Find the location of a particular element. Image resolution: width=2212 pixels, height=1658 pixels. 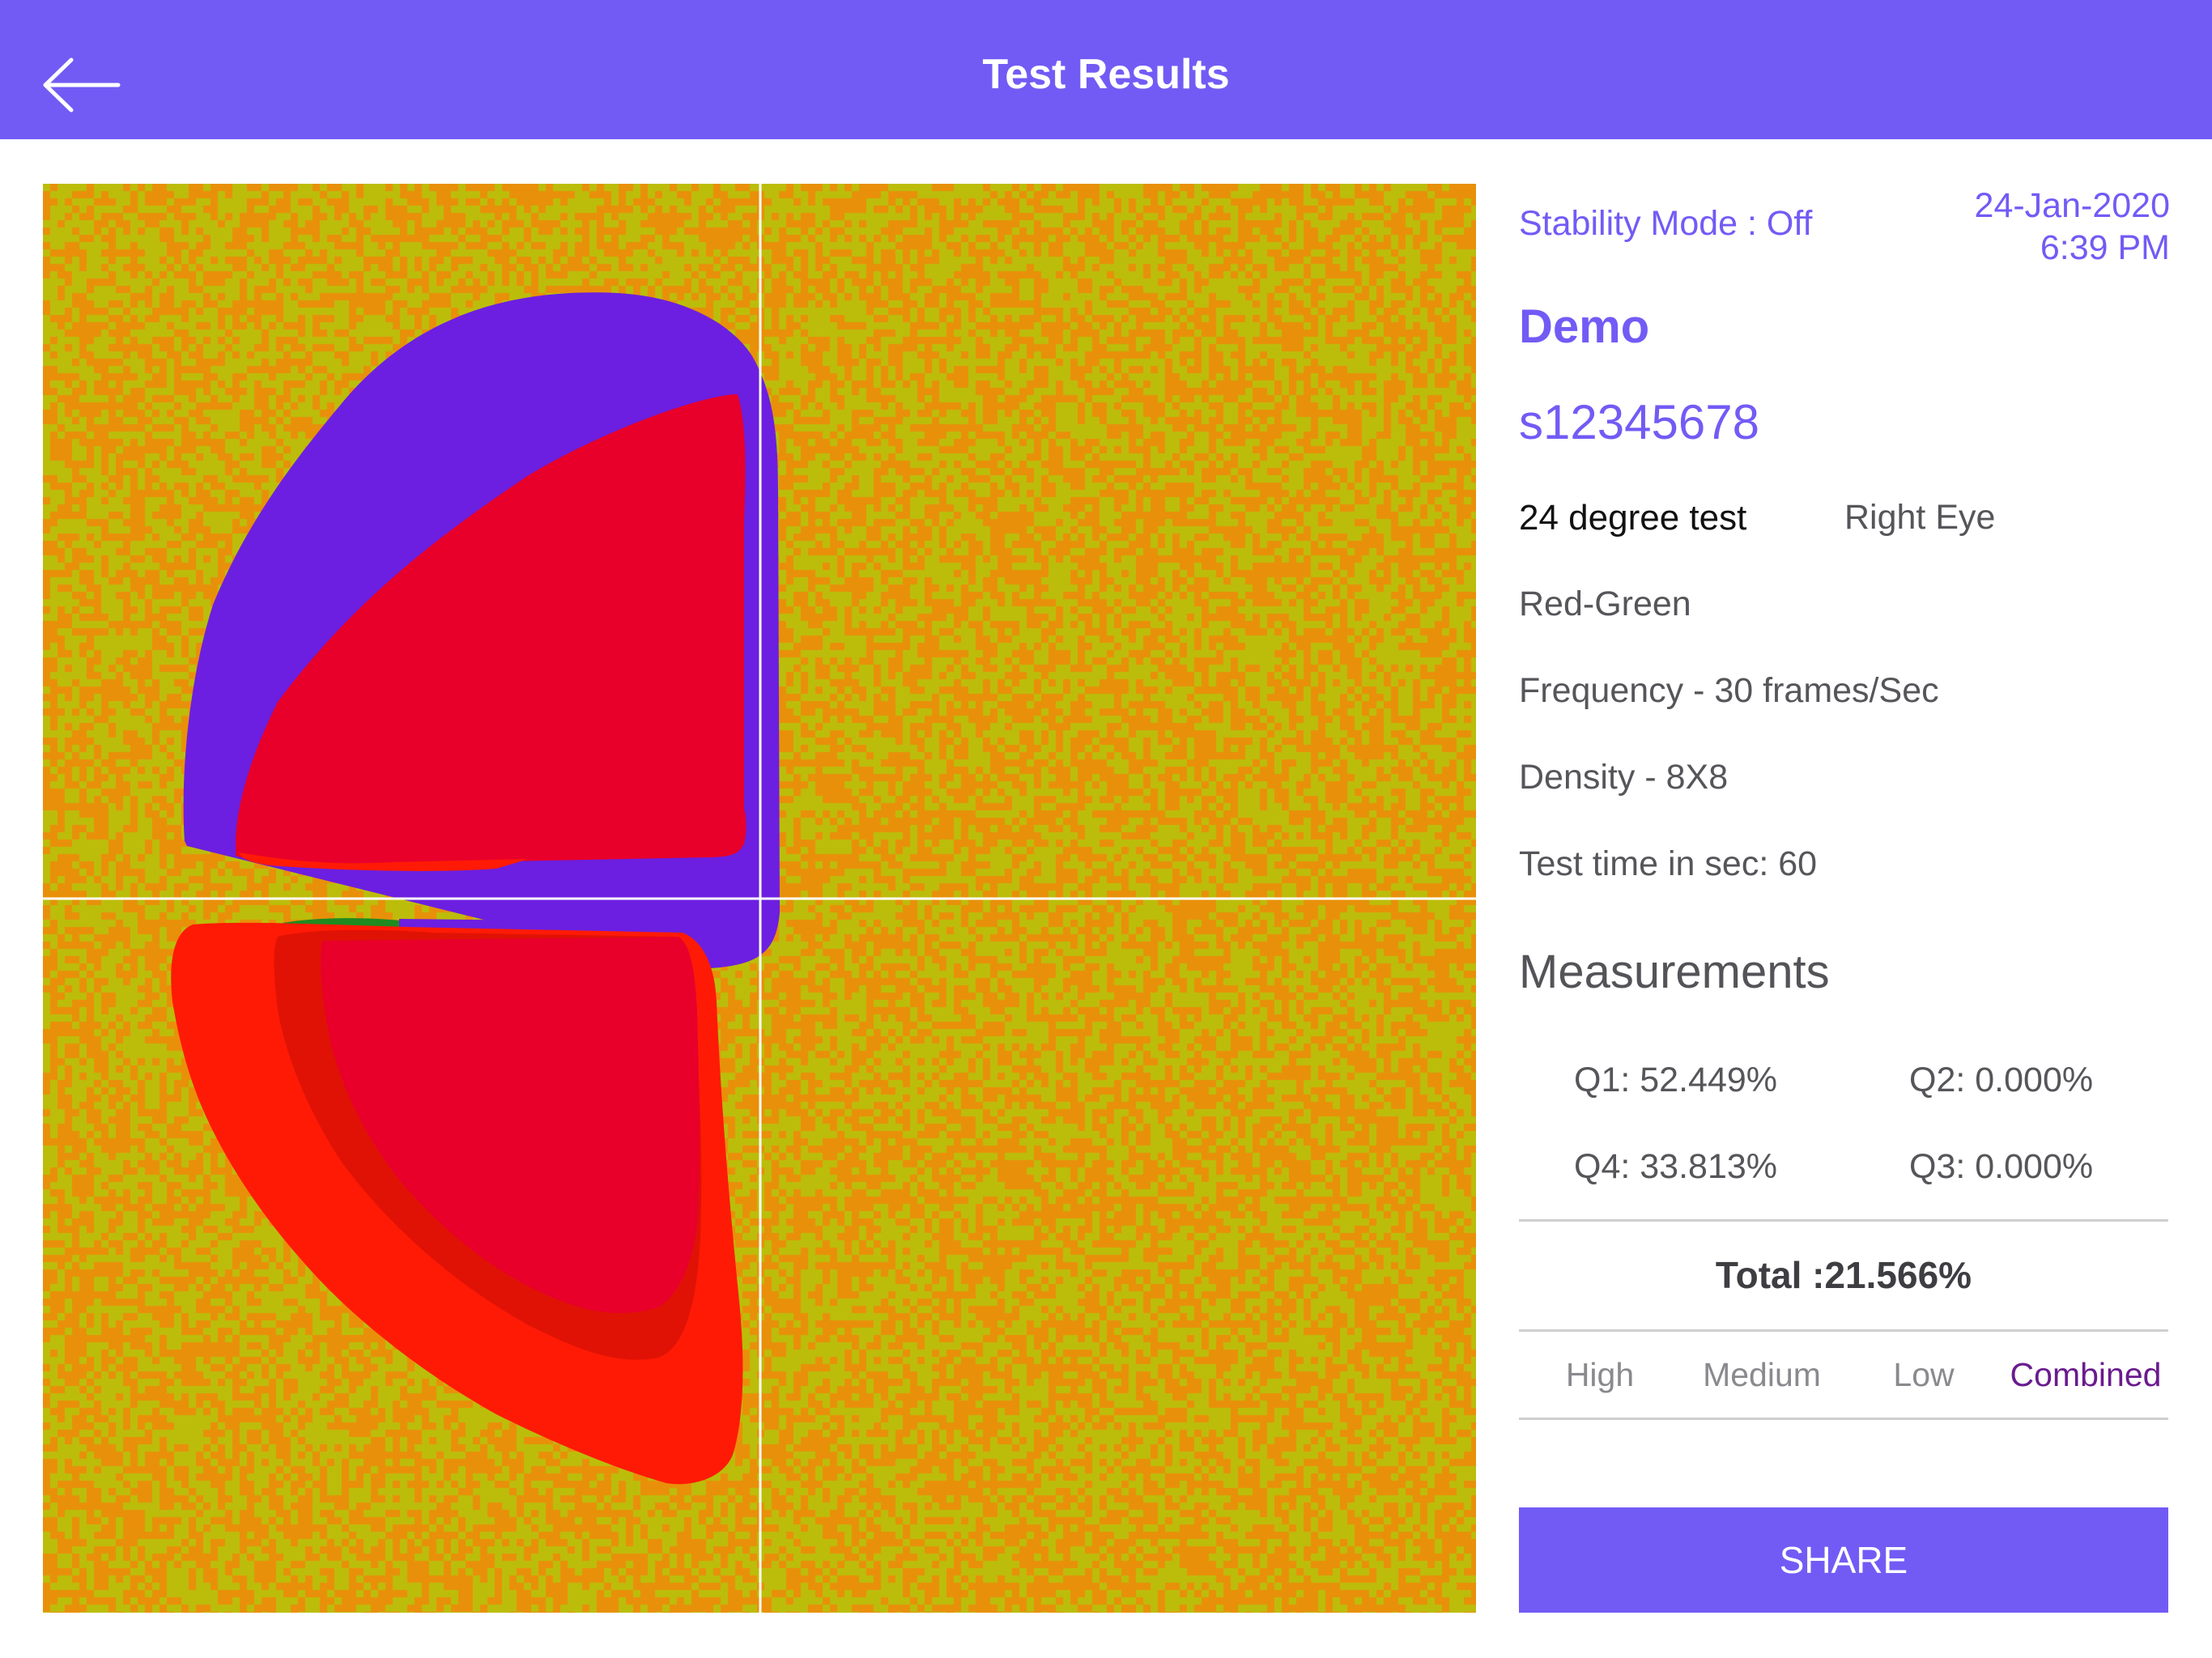

test-date: 24-Jan-2020 is located at coordinates (2072, 205).